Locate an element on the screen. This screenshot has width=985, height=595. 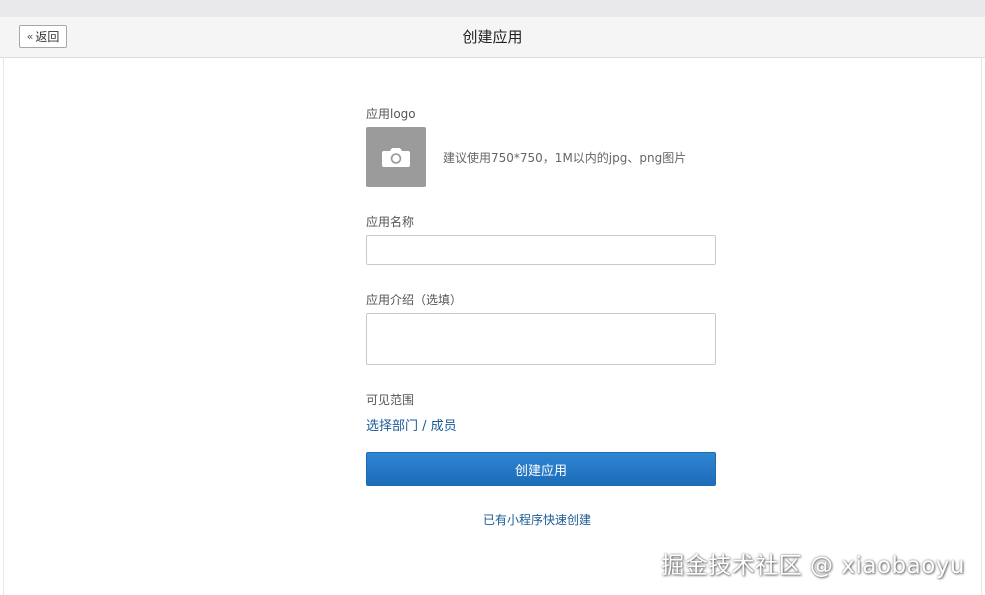
visibility-label: 可见范围 is located at coordinates (390, 400).